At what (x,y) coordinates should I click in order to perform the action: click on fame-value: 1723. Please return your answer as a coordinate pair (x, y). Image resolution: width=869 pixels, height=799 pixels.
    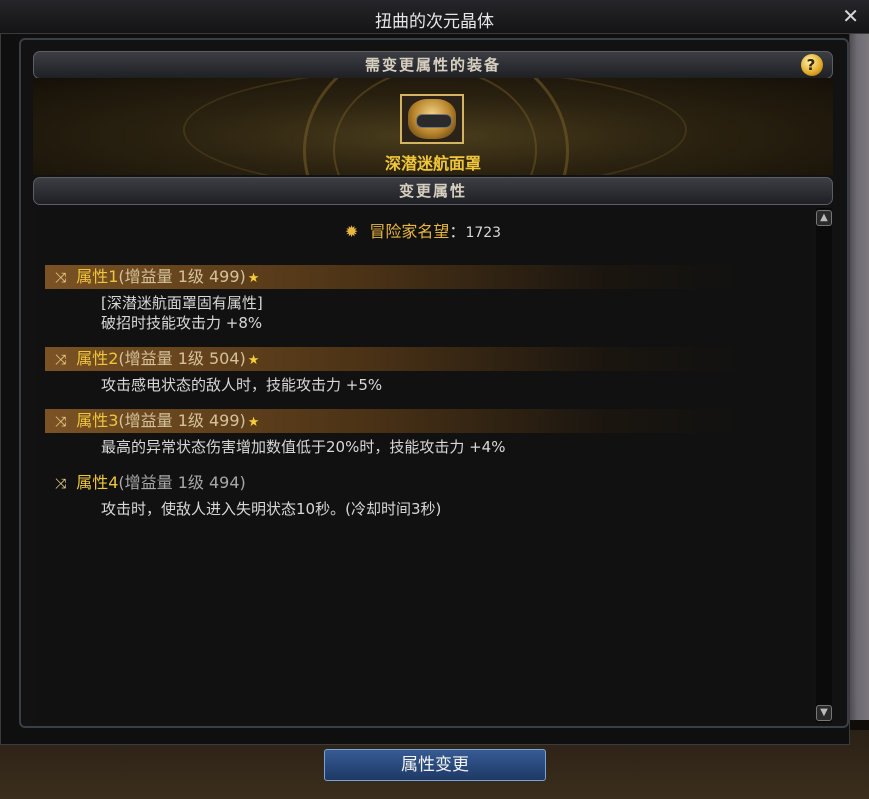
    Looking at the image, I should click on (483, 233).